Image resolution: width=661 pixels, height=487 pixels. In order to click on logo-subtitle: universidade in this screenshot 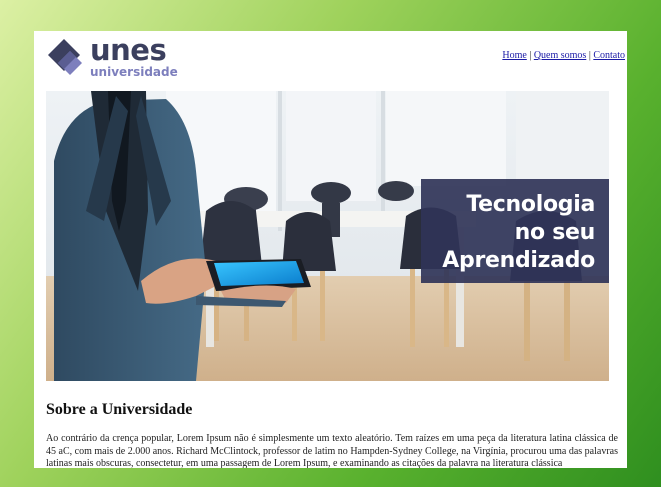, I will do `click(134, 72)`.